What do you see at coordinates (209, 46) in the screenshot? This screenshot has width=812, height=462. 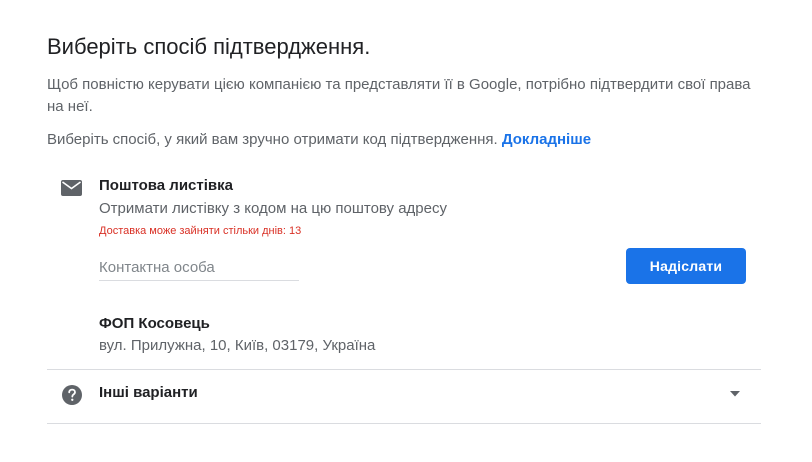 I see `page-title: Виберіть спосіб підтвердження.` at bounding box center [209, 46].